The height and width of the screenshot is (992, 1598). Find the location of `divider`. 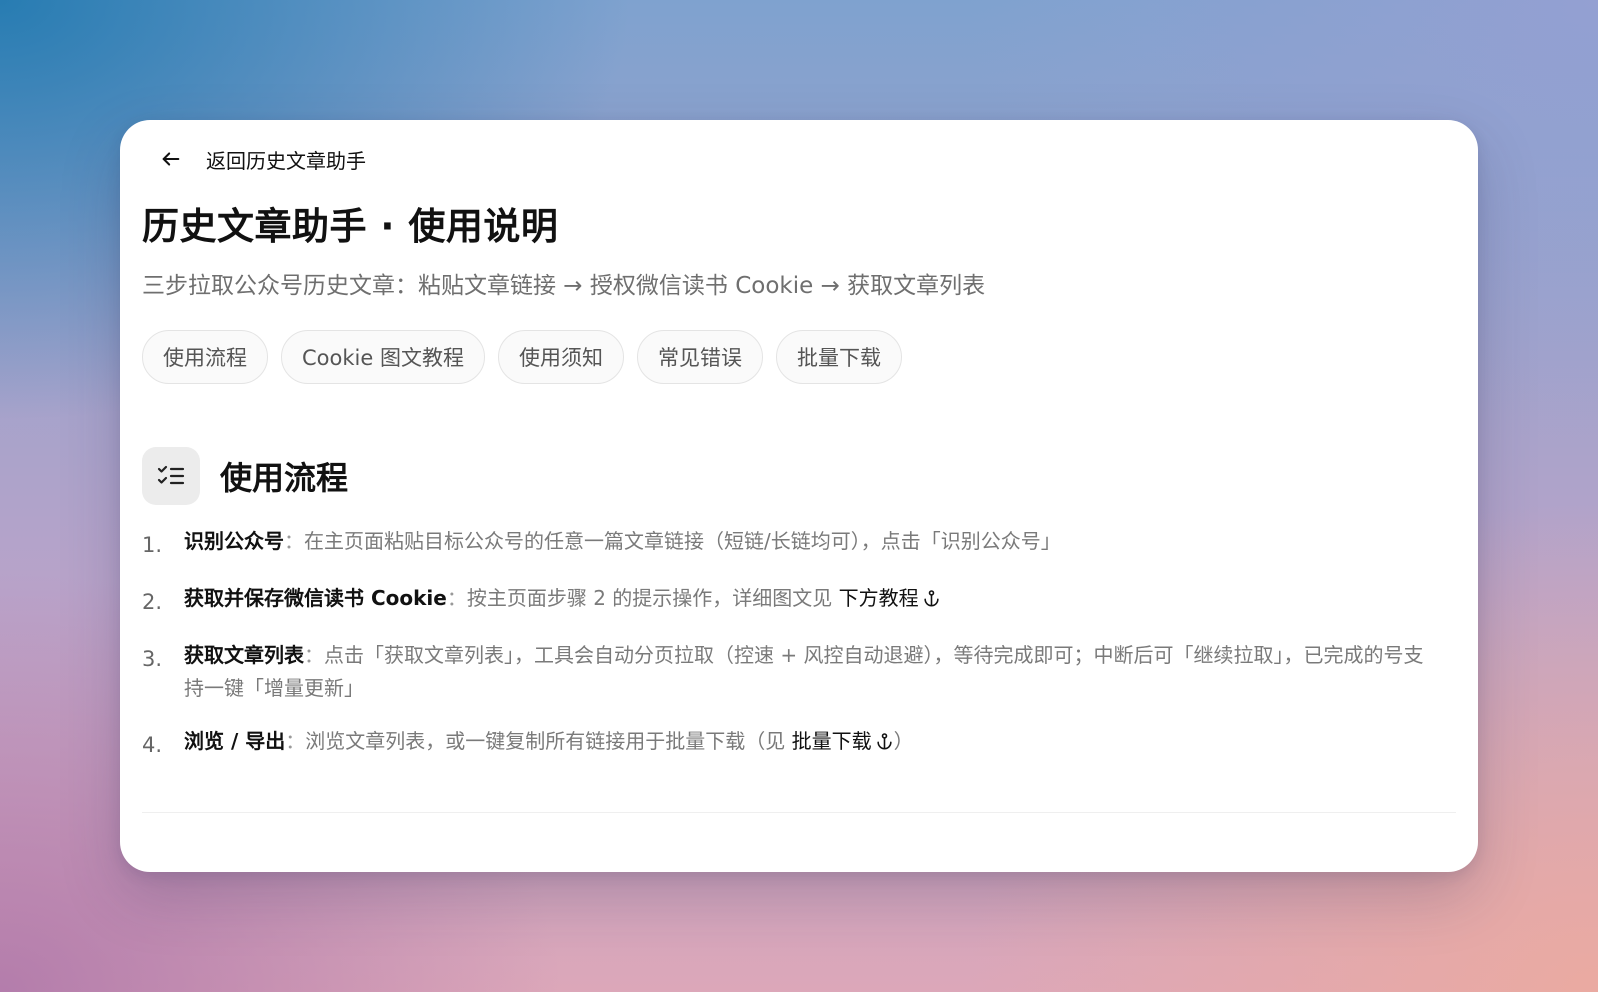

divider is located at coordinates (799, 812).